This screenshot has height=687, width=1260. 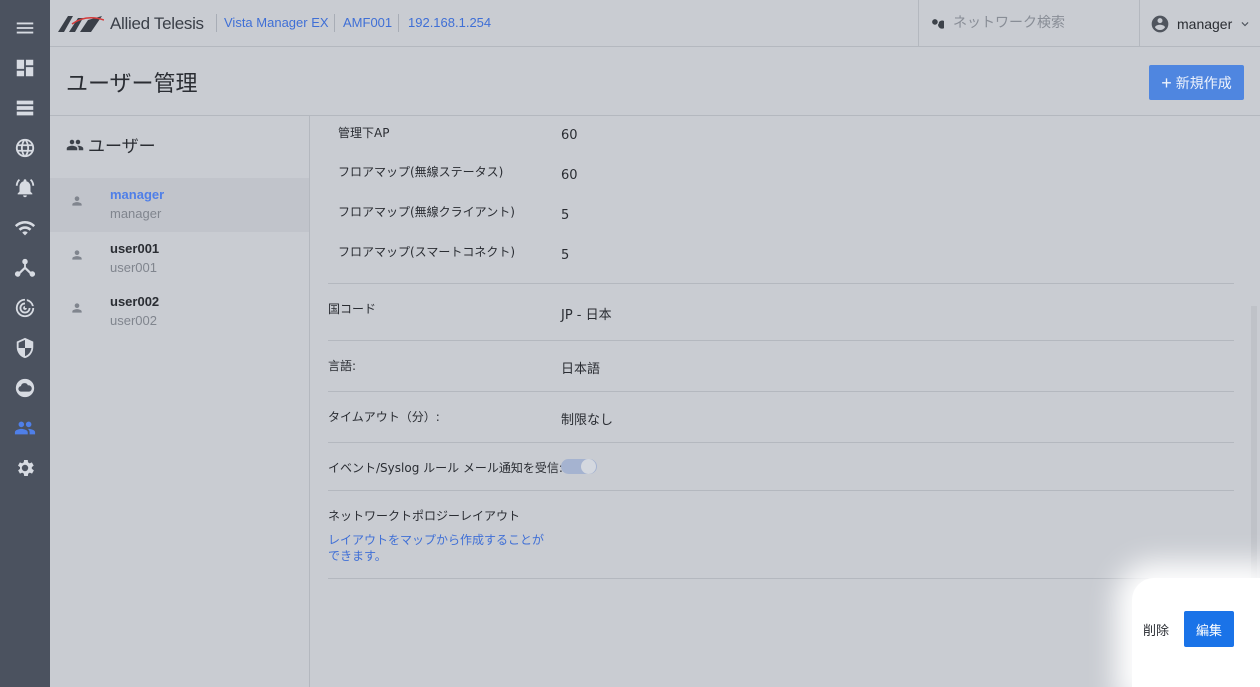 I want to click on new-user-button: + 新規作成, so click(x=1196, y=82).